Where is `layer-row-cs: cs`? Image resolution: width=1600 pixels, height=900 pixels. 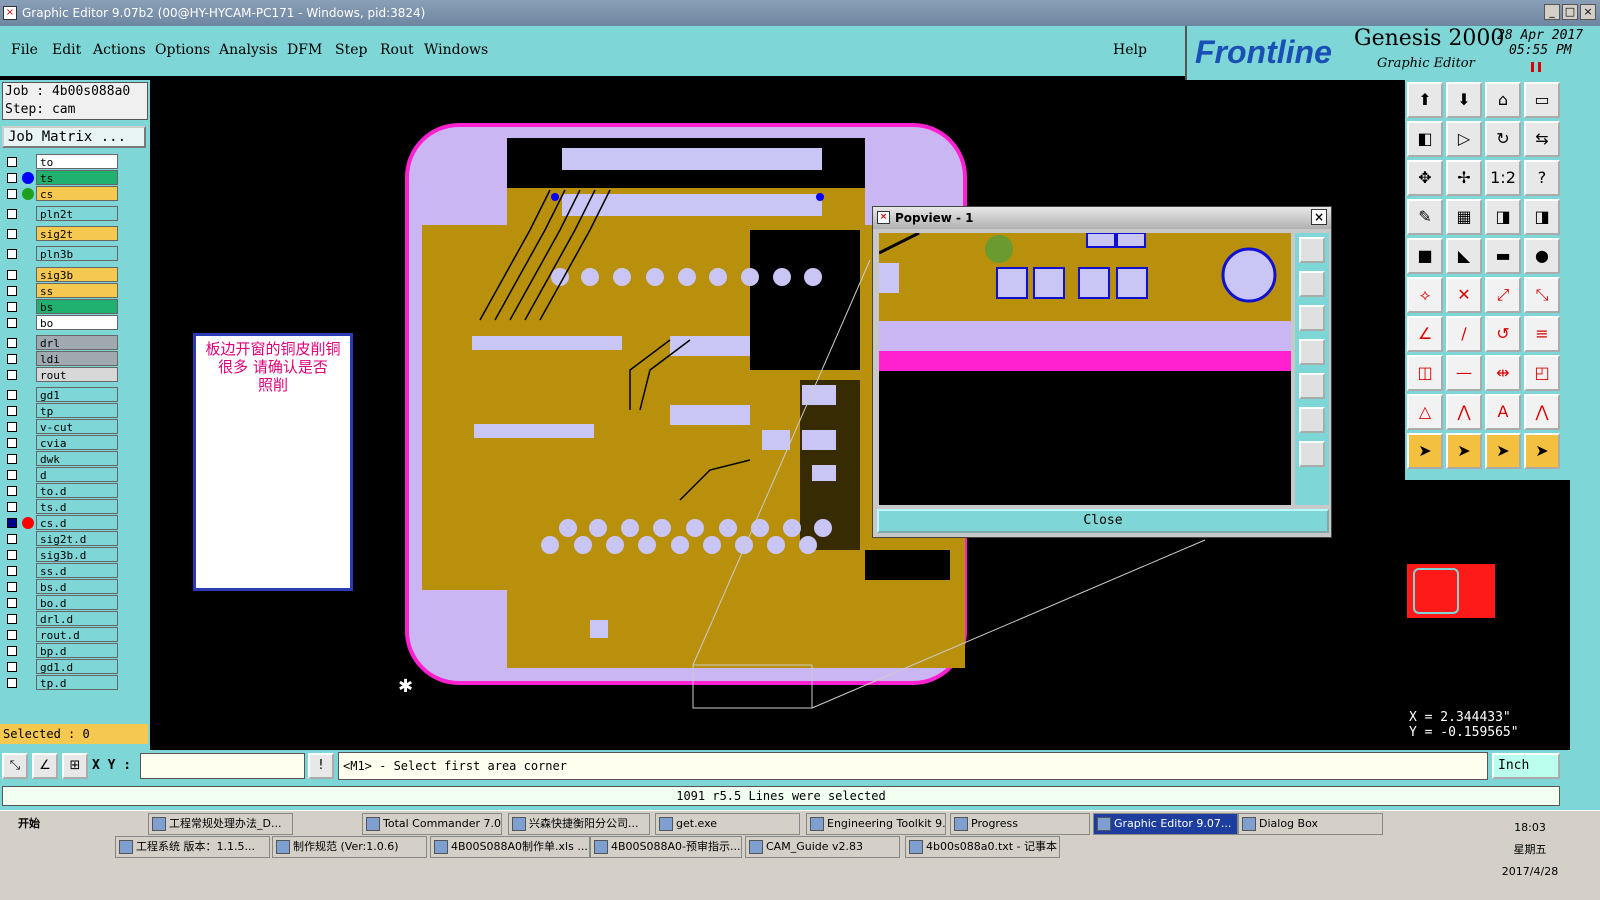 layer-row-cs: cs is located at coordinates (62, 194).